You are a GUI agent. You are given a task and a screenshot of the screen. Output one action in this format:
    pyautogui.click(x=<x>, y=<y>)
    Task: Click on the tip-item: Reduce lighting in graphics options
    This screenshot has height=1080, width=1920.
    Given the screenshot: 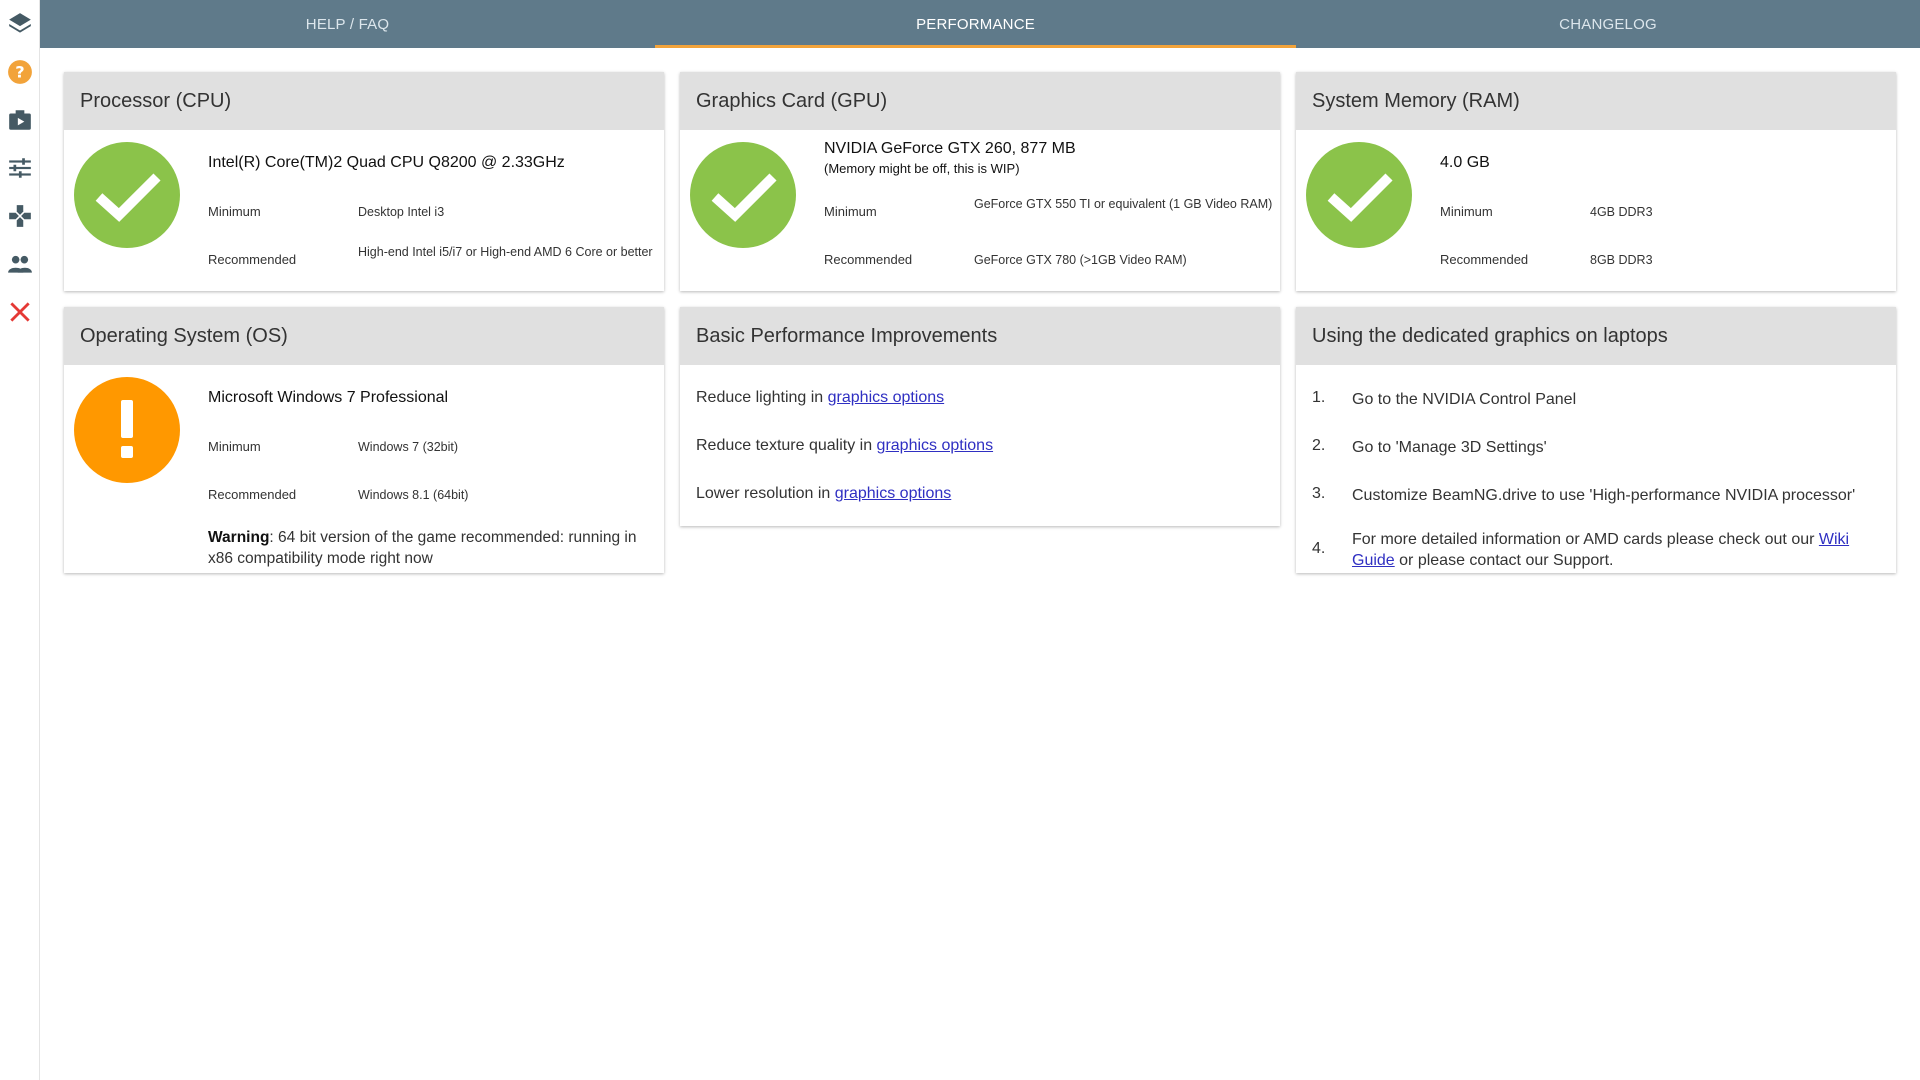 What is the action you would take?
    pyautogui.click(x=820, y=398)
    